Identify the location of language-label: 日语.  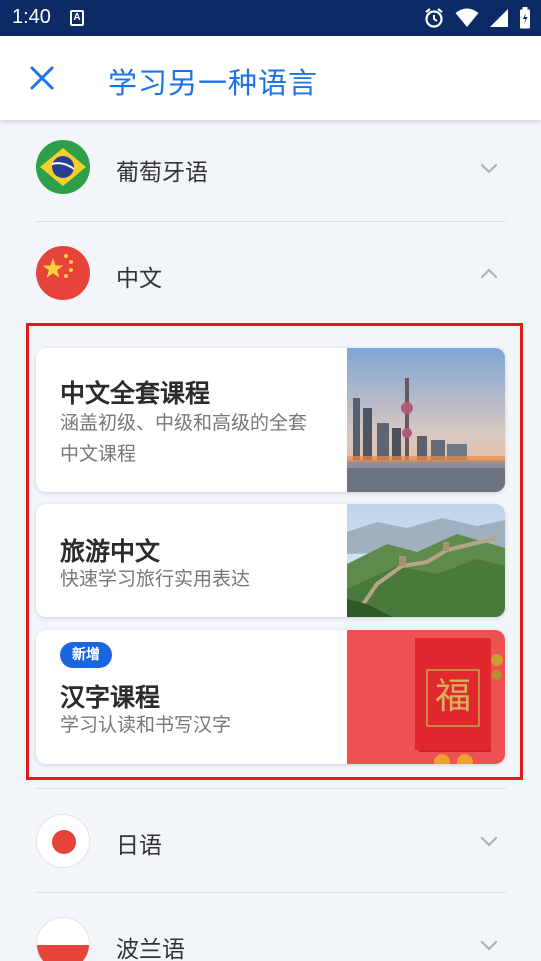
(139, 846).